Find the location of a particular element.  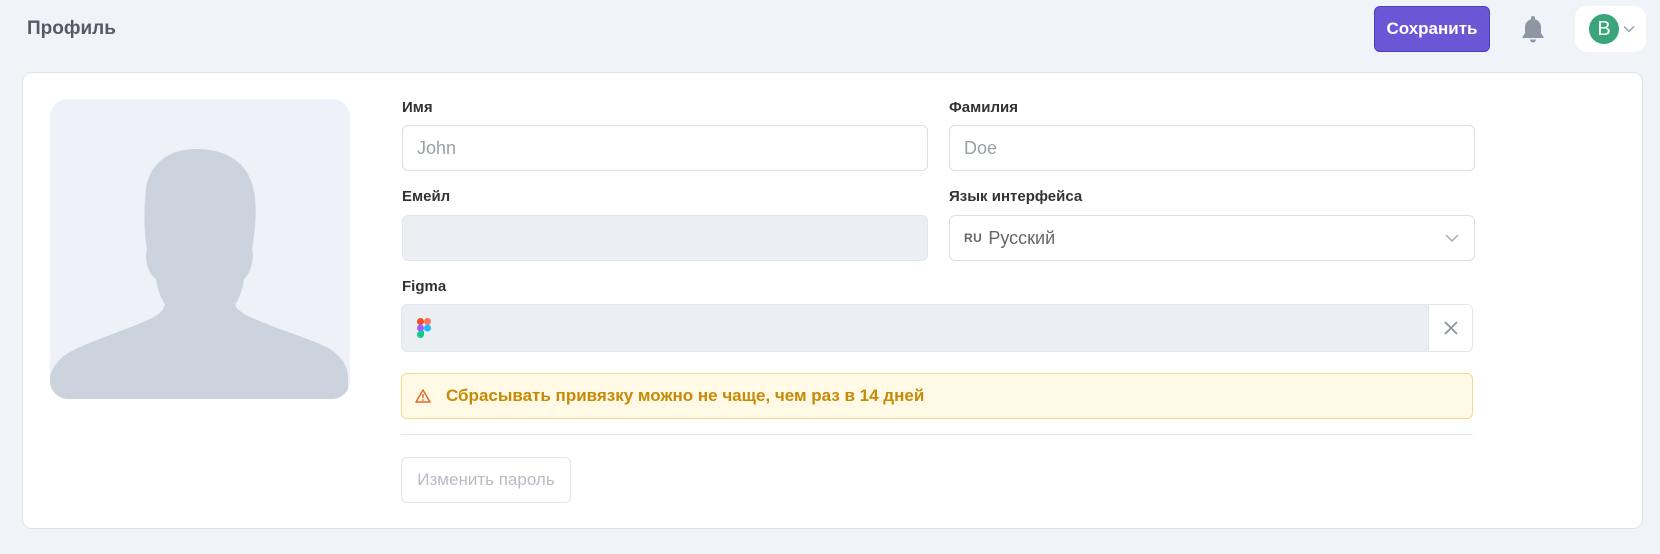

language-value: Русский is located at coordinates (1022, 237).